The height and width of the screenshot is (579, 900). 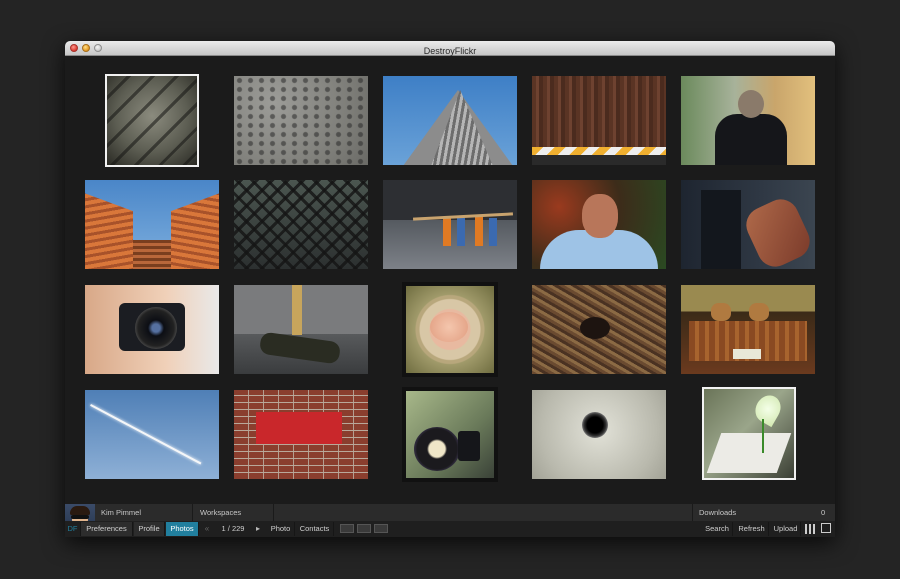 I want to click on grid-view-icon, so click(x=810, y=529).